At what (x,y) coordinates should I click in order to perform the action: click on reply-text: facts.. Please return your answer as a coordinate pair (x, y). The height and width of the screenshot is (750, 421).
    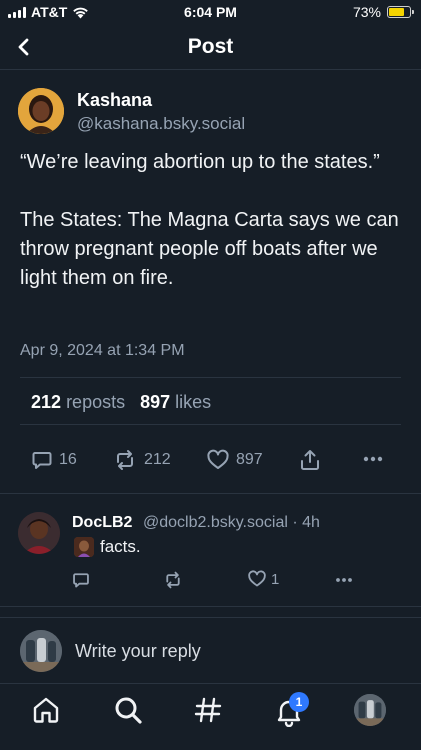
    Looking at the image, I should click on (120, 546).